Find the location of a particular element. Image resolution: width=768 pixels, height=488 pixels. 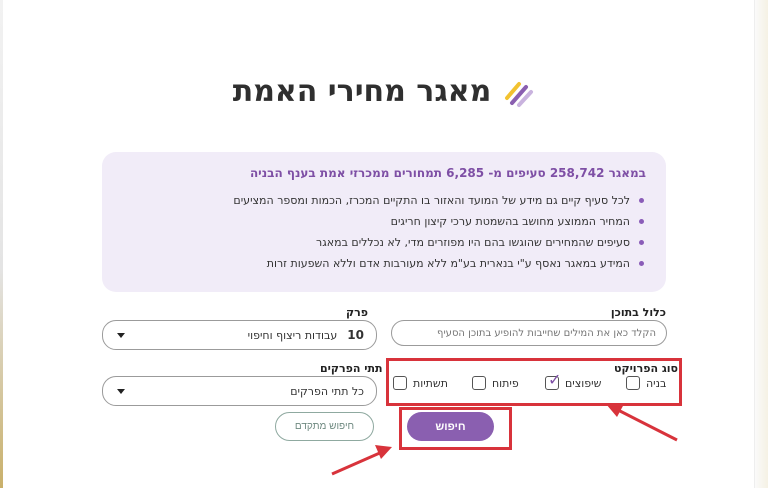

annotation-arrows is located at coordinates (504, 440).